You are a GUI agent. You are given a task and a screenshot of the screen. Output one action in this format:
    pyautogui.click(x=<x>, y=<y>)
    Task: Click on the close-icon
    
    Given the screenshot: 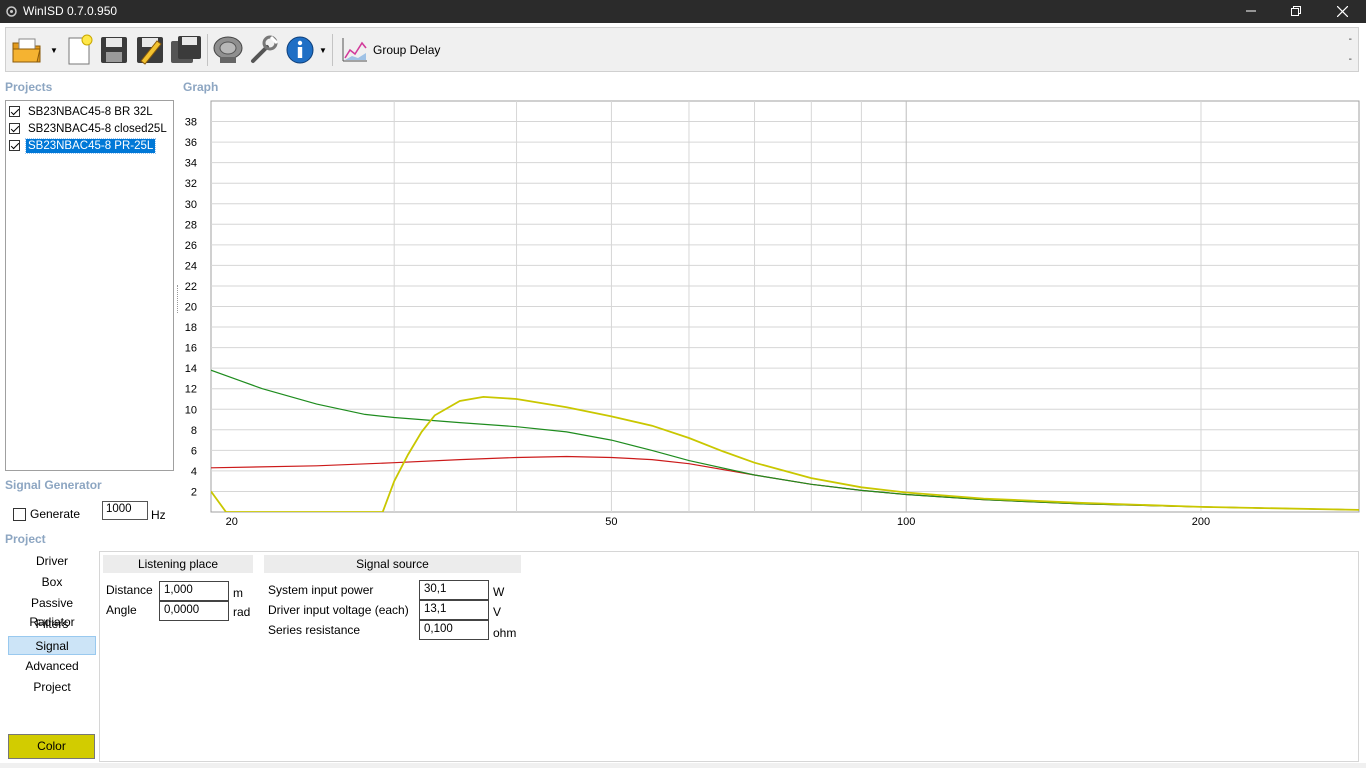 What is the action you would take?
    pyautogui.click(x=1342, y=11)
    